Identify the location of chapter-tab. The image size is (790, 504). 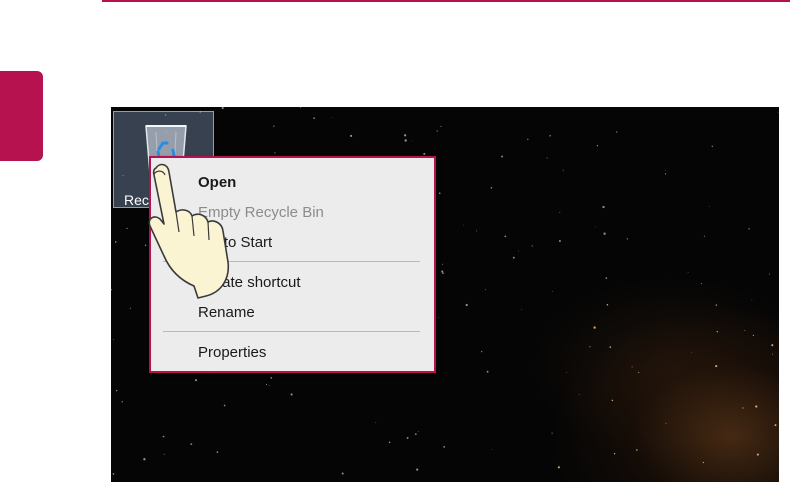
(21, 116).